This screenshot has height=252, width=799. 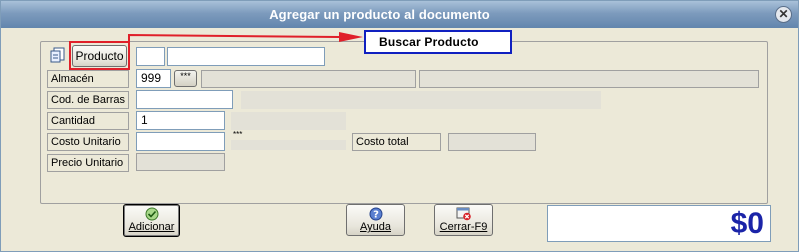 I want to click on precio-unitario-display, so click(x=180, y=162).